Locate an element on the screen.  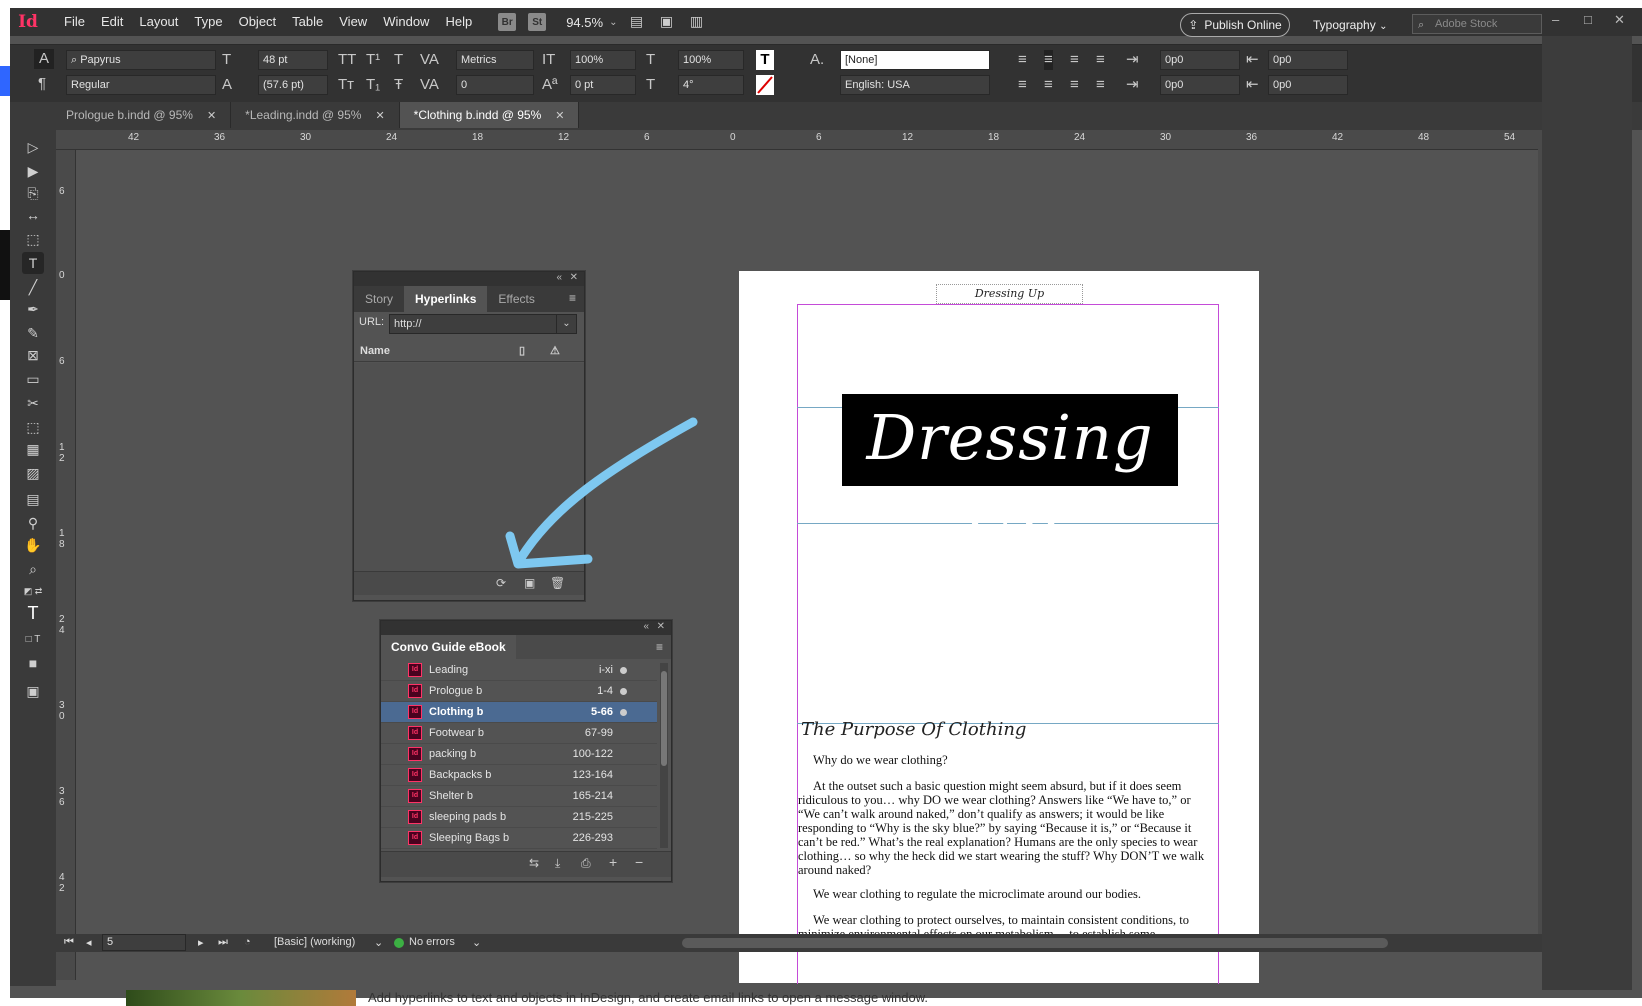
default-colors-icon: ◩ ⇄ is located at coordinates (33, 591).